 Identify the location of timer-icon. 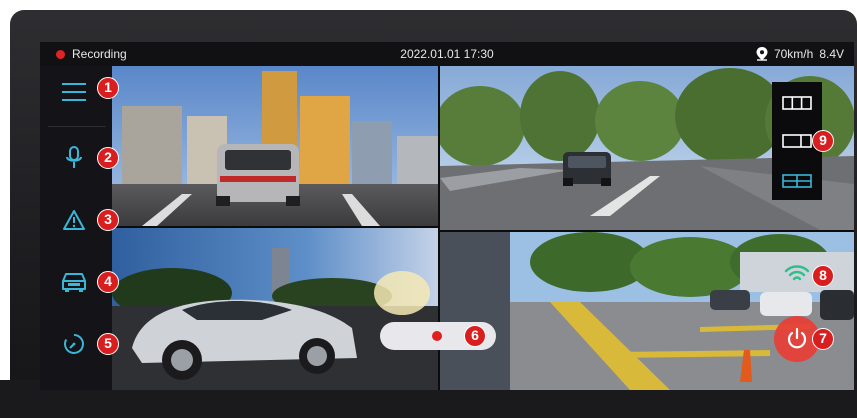
(74, 344).